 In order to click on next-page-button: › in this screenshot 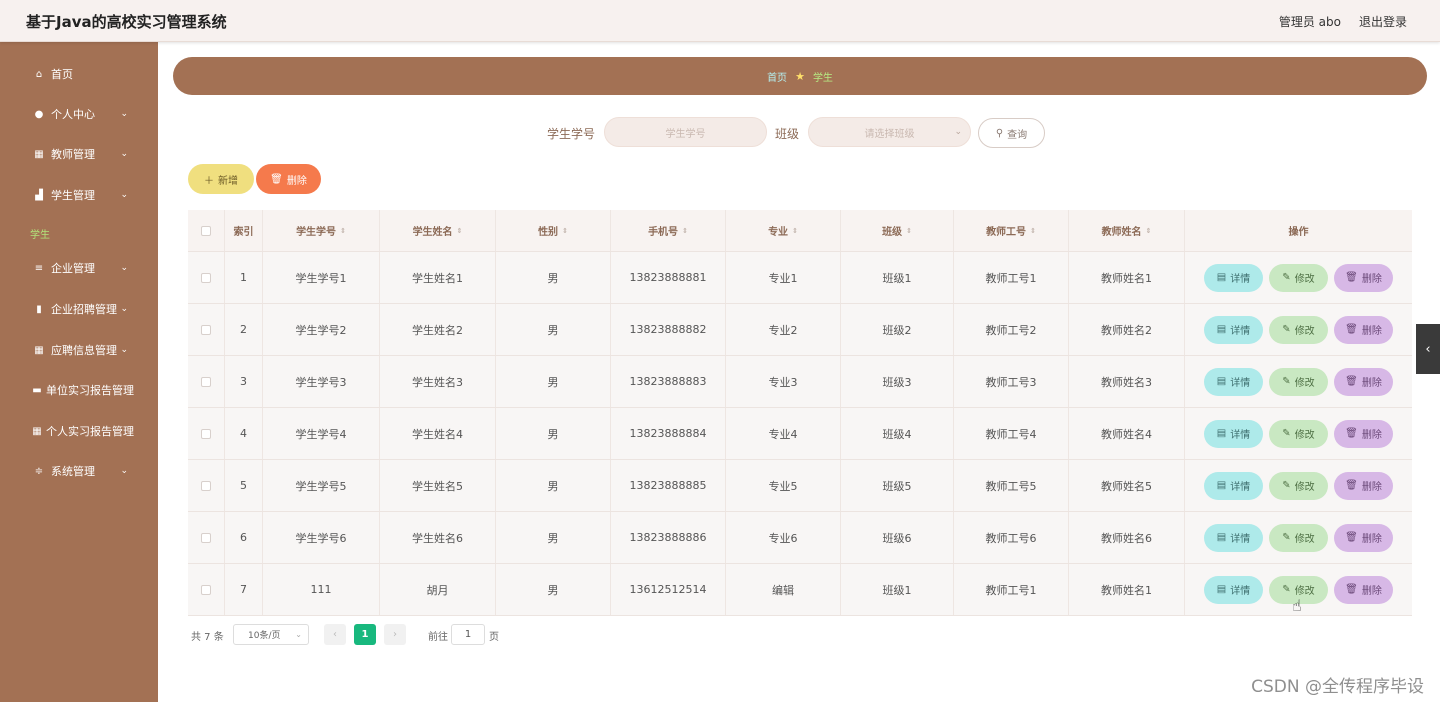, I will do `click(395, 634)`.